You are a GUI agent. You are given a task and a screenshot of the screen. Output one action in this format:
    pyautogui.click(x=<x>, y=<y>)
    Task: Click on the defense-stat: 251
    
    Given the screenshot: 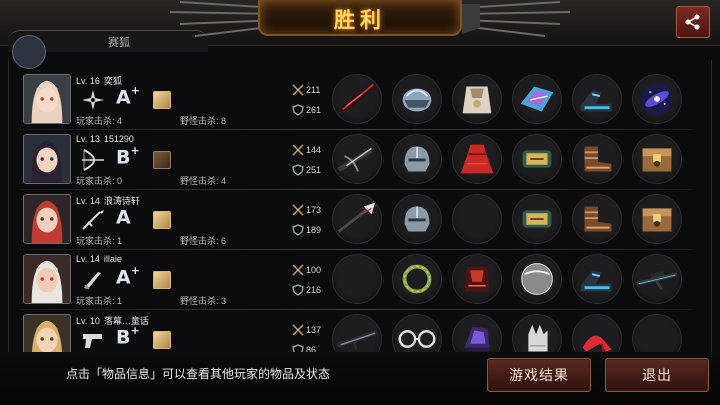 What is the action you would take?
    pyautogui.click(x=306, y=170)
    